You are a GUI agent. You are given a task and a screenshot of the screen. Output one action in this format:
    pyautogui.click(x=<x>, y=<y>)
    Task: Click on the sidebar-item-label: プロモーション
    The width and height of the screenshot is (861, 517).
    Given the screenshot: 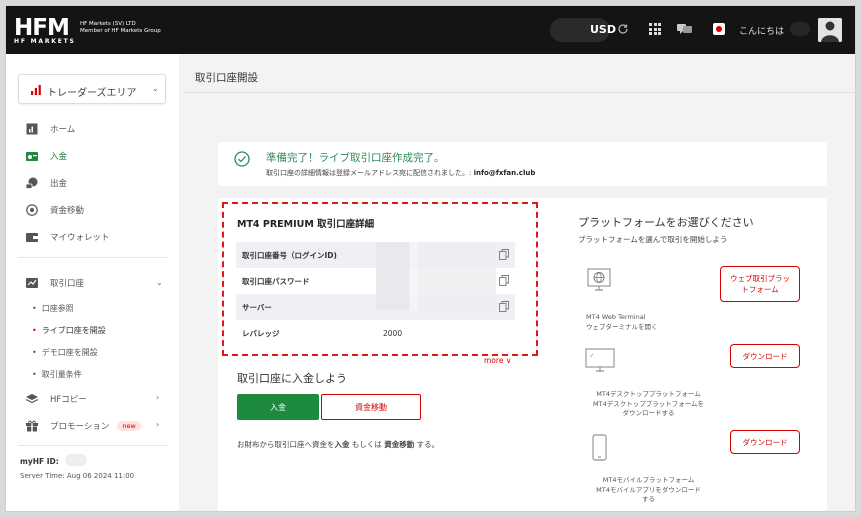 What is the action you would take?
    pyautogui.click(x=80, y=427)
    